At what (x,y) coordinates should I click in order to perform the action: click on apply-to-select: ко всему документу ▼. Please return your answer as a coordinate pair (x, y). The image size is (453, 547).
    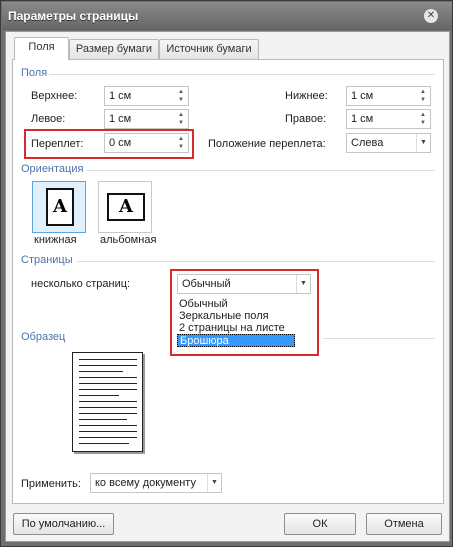
    Looking at the image, I should click on (156, 483).